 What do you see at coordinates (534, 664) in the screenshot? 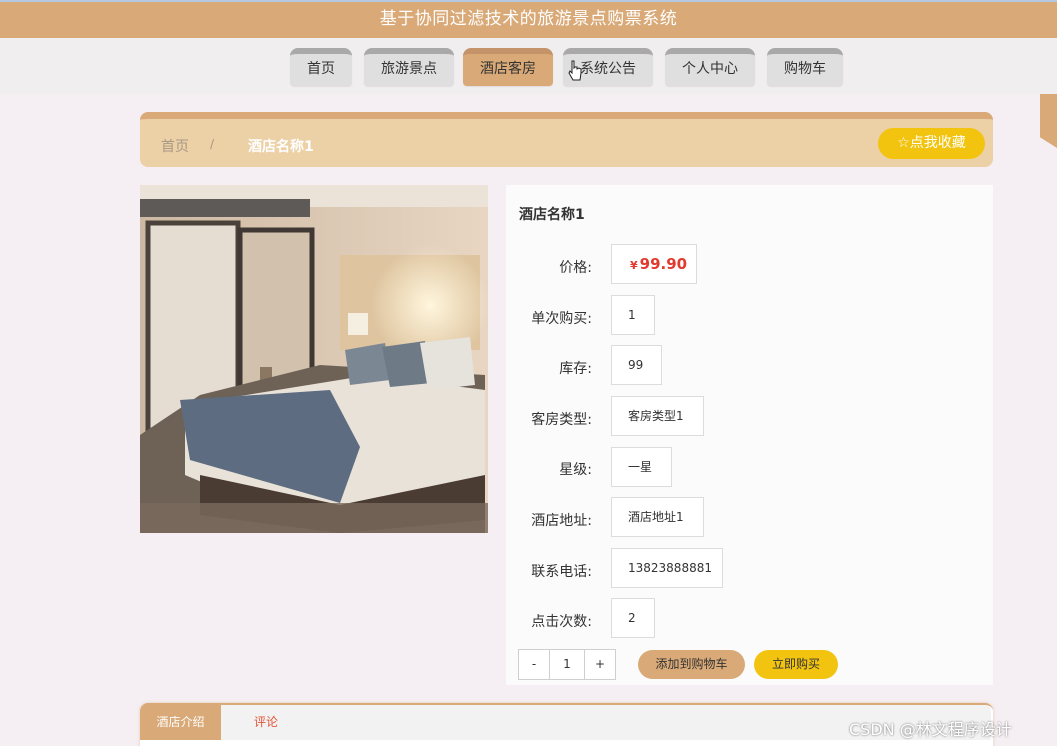
I see `quantity-decrease-button: -` at bounding box center [534, 664].